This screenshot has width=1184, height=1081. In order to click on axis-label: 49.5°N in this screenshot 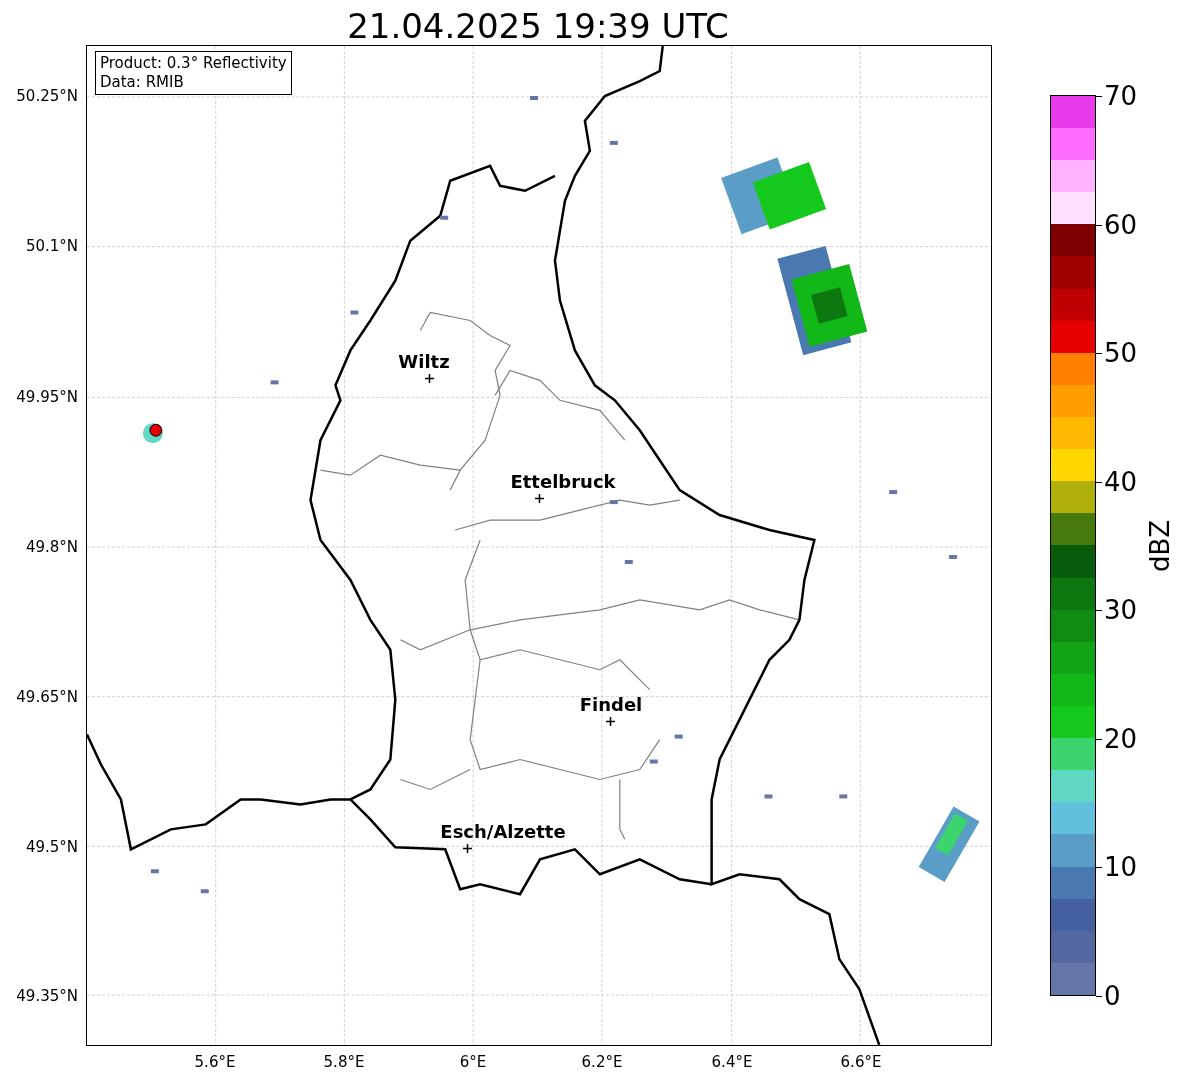, I will do `click(51, 847)`.